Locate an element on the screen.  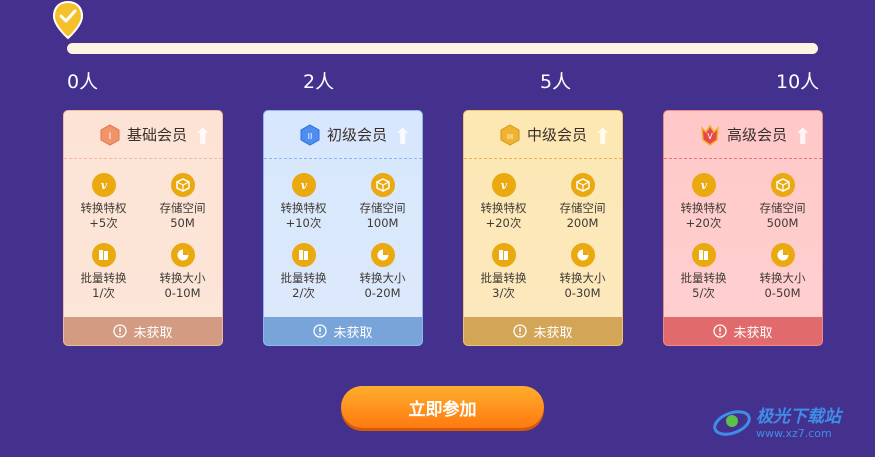
feature-convert-privilege: v 转换特权 +10次 is located at coordinates (303, 208).